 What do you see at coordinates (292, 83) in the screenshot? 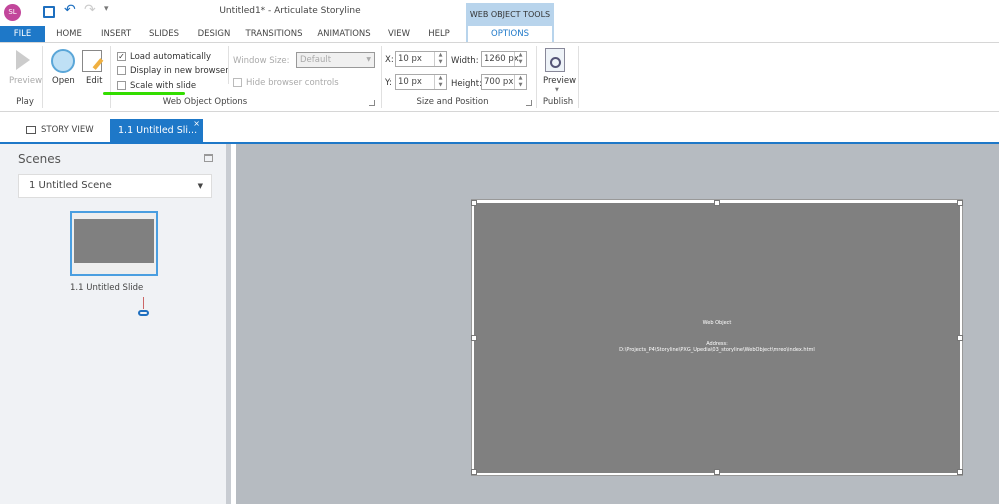
I see `hide-browser-controls-label: Hide browser controls` at bounding box center [292, 83].